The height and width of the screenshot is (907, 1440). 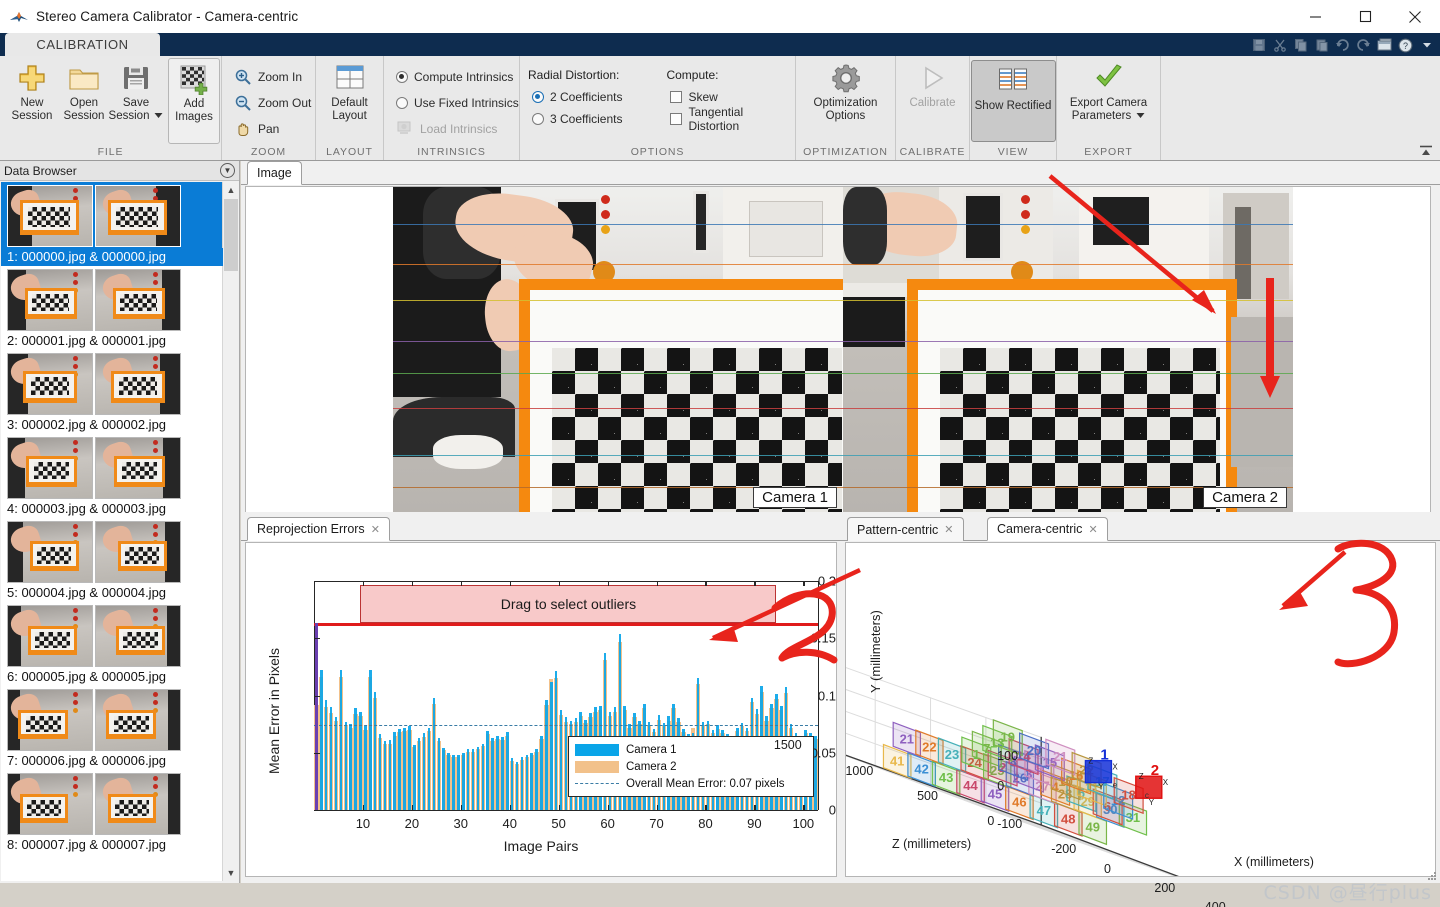 I want to click on data-browser-scrollbar: ▲ ▼, so click(x=230, y=531).